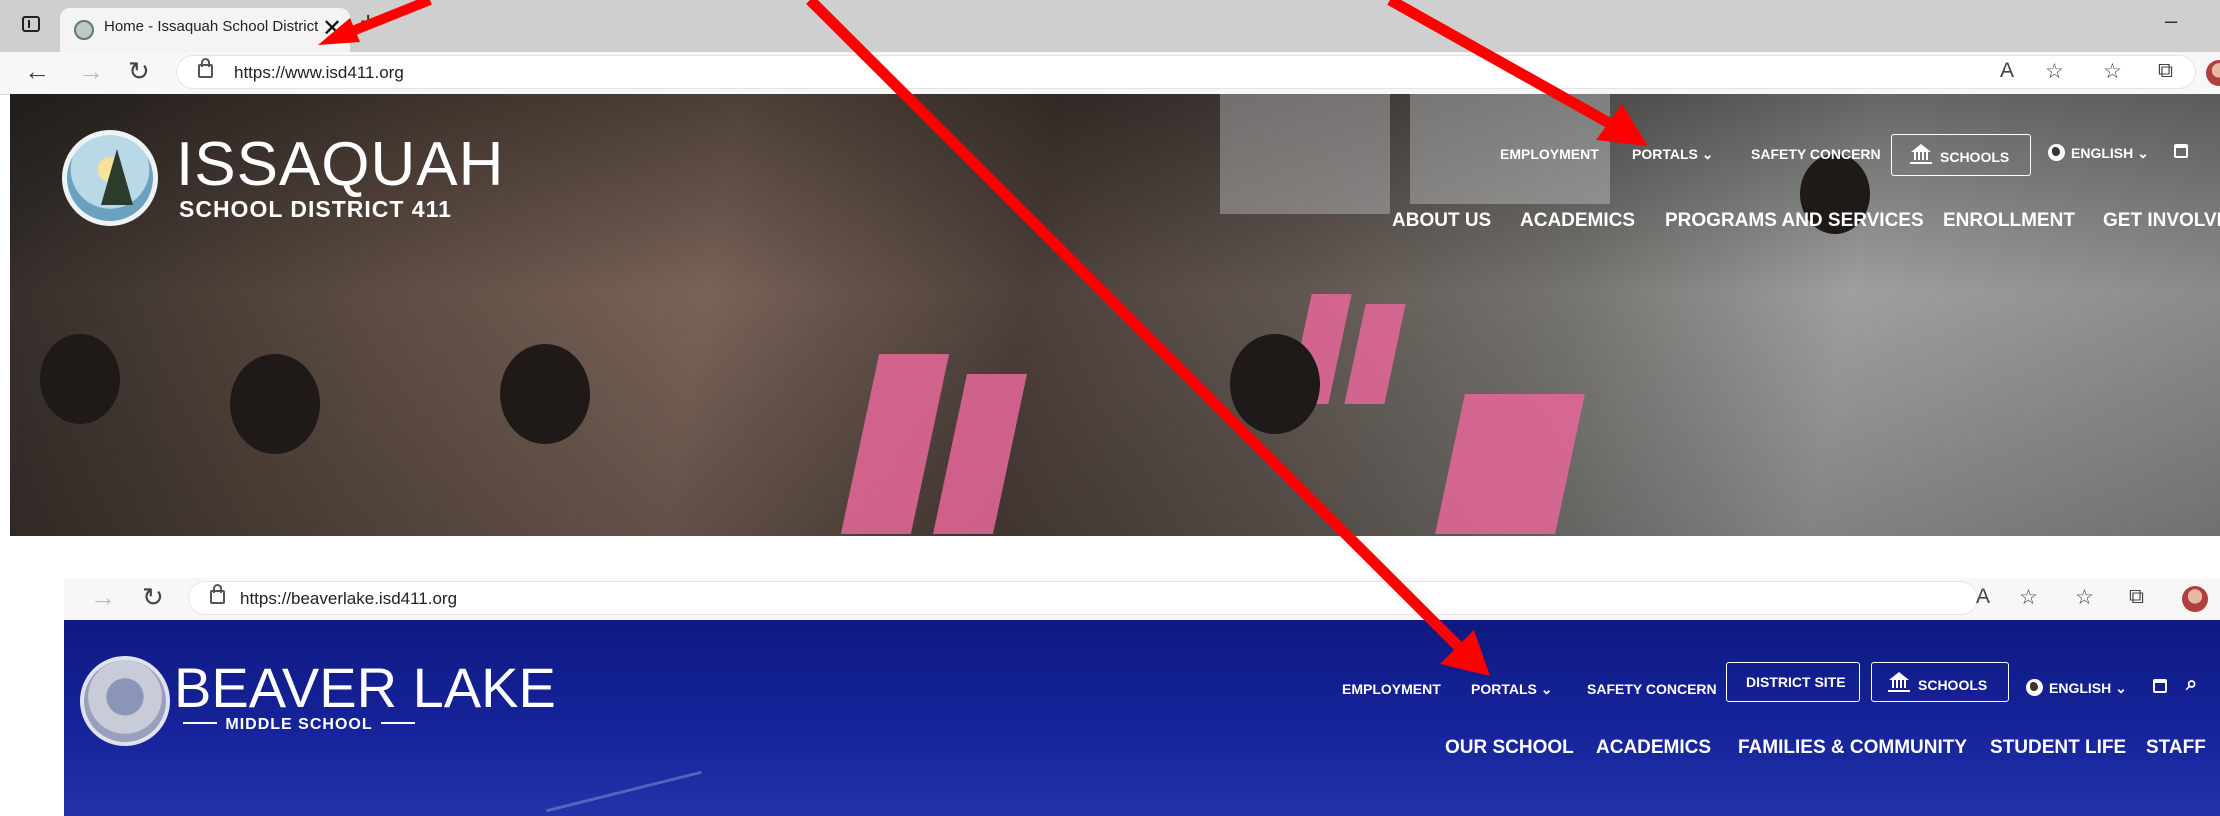 The height and width of the screenshot is (816, 2220). I want to click on arrow-head-url, so click(339, 31).